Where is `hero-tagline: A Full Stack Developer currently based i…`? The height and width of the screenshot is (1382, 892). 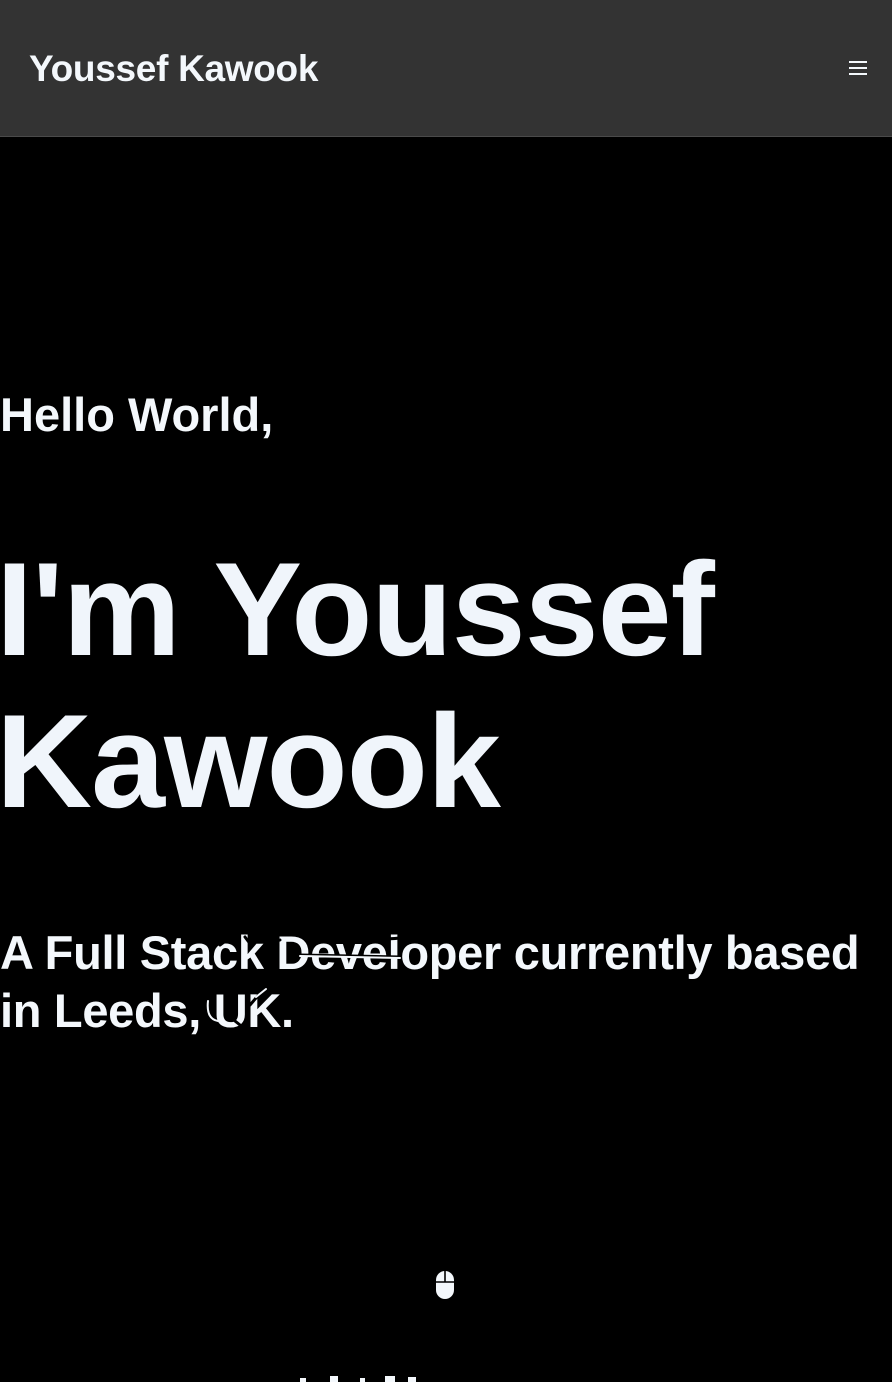
hero-tagline: A Full Stack Developer currently based i… is located at coordinates (430, 981).